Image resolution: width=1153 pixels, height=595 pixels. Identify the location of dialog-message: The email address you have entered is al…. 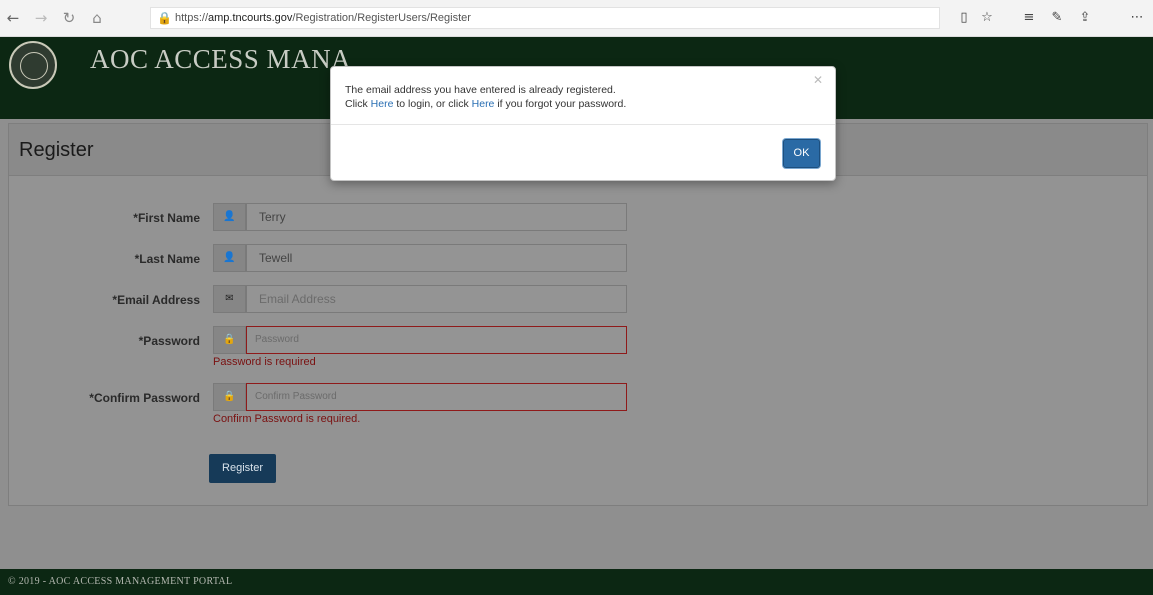
(480, 90).